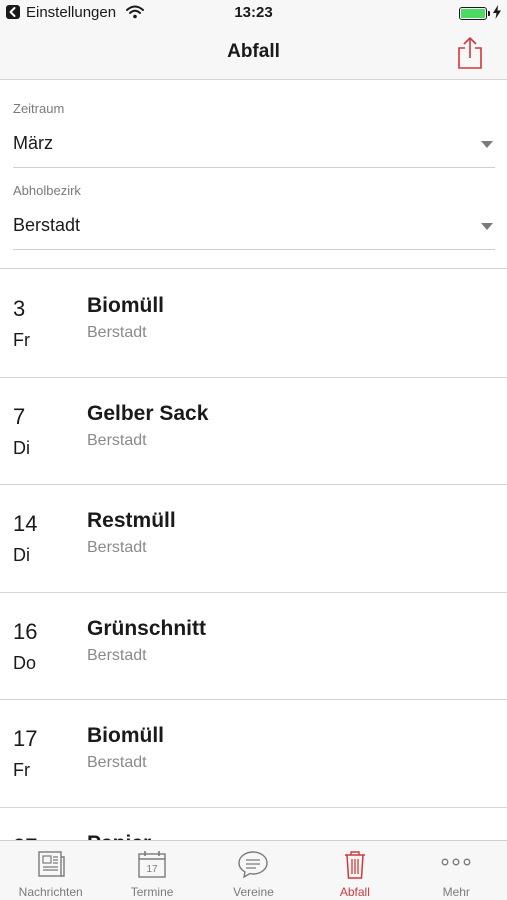  I want to click on district-value: Berstadt, so click(46, 225).